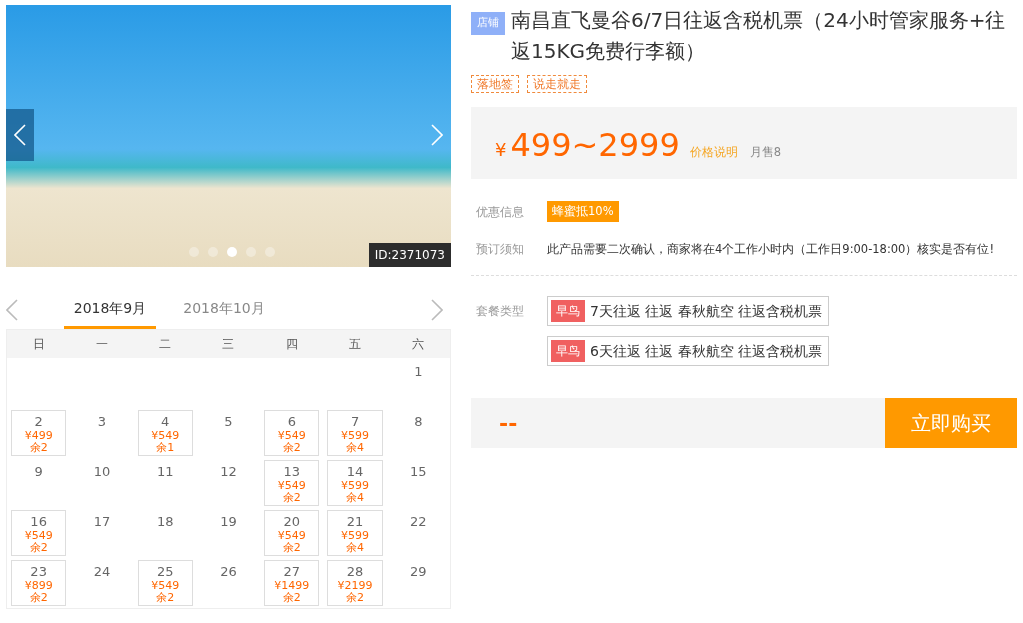 The image size is (1023, 623). Describe the element at coordinates (165, 344) in the screenshot. I see `weekday-header: 二` at that location.